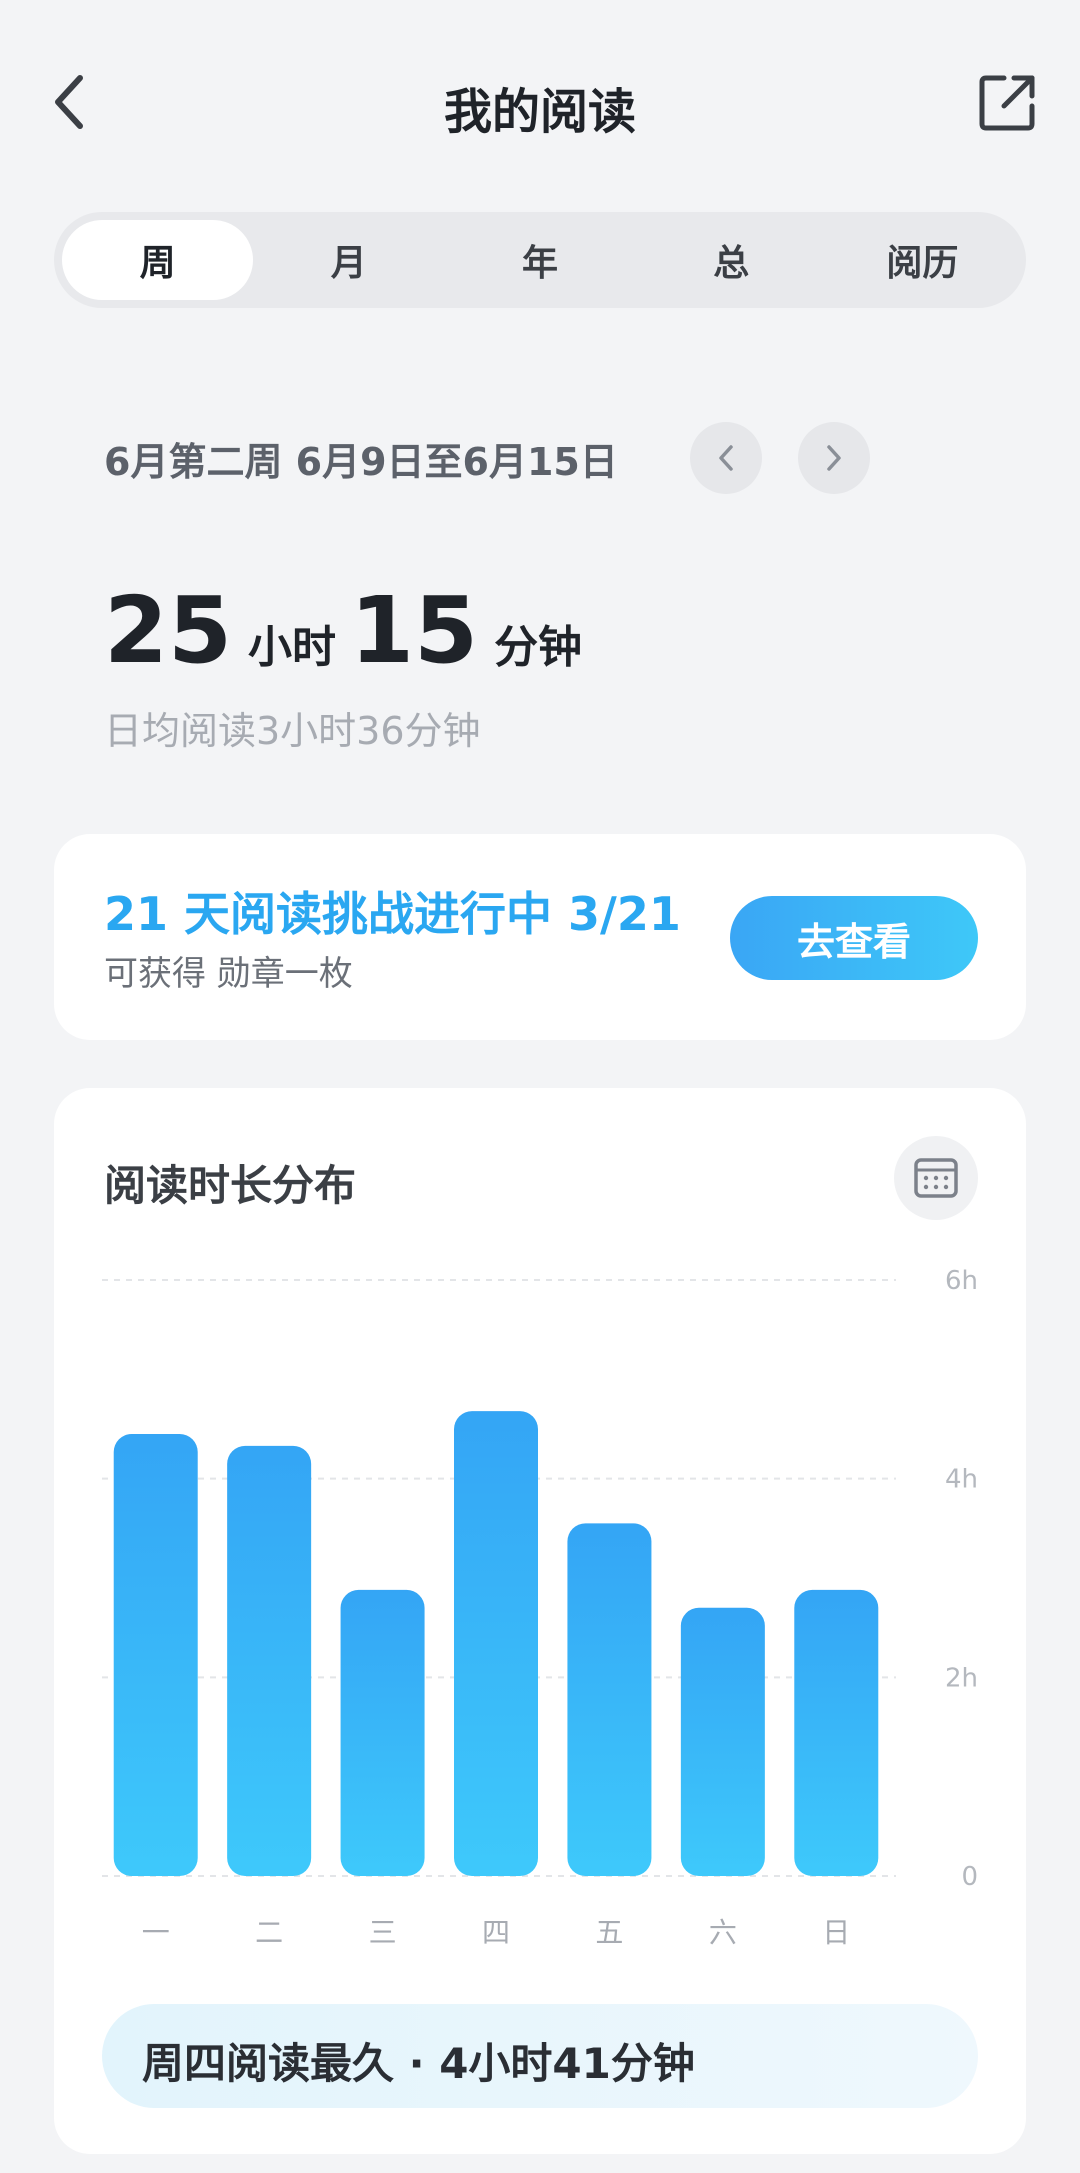 This screenshot has width=1080, height=2173. I want to click on page-title: 我的阅读, so click(539, 112).